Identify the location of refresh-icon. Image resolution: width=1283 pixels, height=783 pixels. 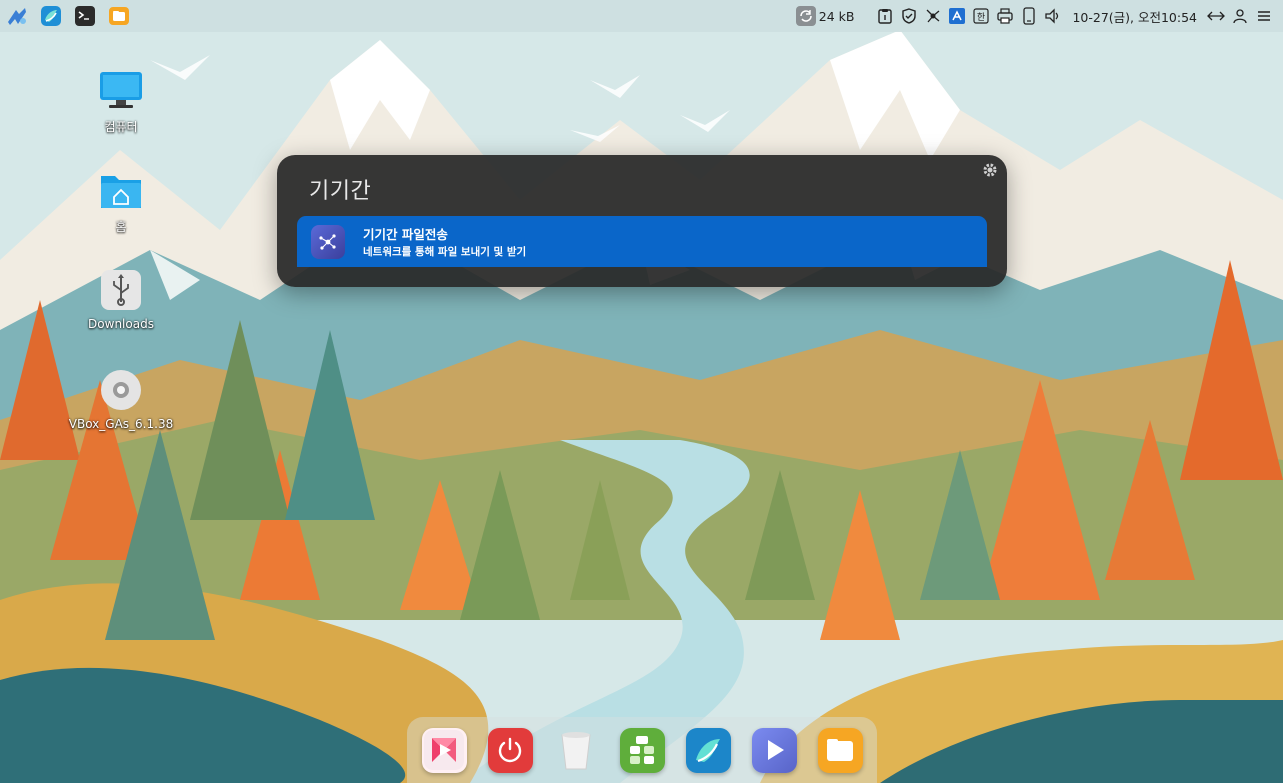
(805, 16).